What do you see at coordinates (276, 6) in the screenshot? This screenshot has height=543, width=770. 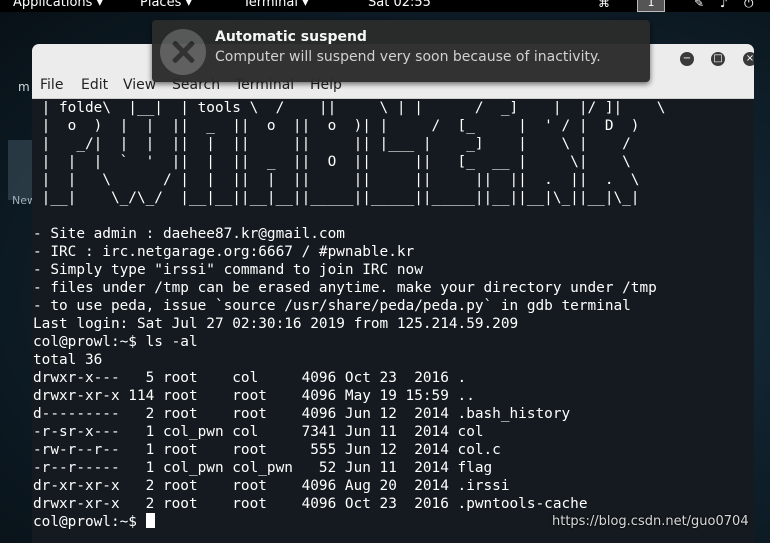 I see `terminal-app-menu: Terminal ▾` at bounding box center [276, 6].